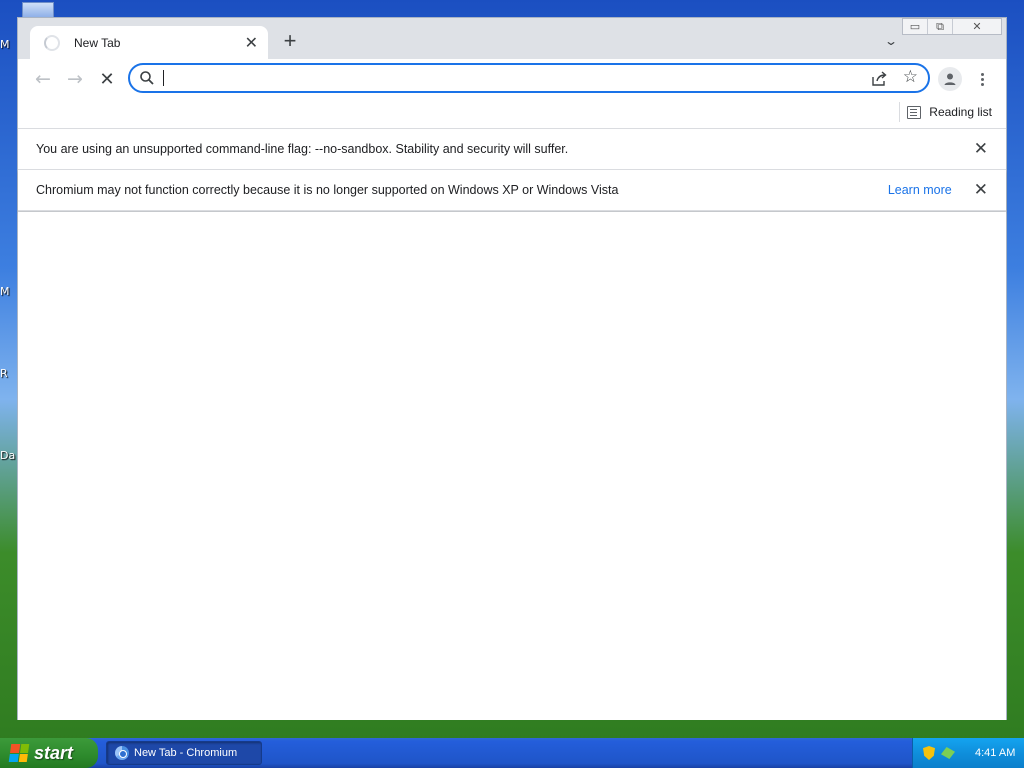  Describe the element at coordinates (891, 41) in the screenshot. I see `tab-search-button: ⌄` at that location.